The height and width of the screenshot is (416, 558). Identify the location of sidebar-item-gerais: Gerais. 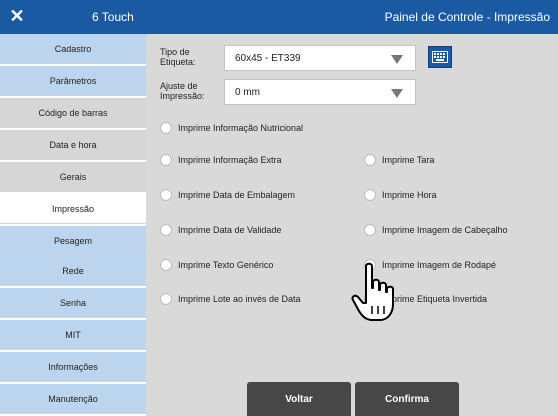
(73, 177).